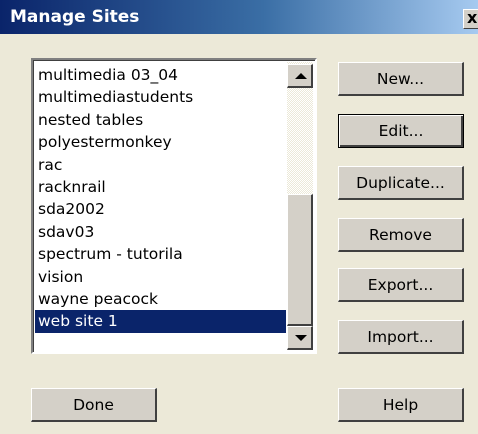  What do you see at coordinates (160, 321) in the screenshot?
I see `site-list-item: web site 1` at bounding box center [160, 321].